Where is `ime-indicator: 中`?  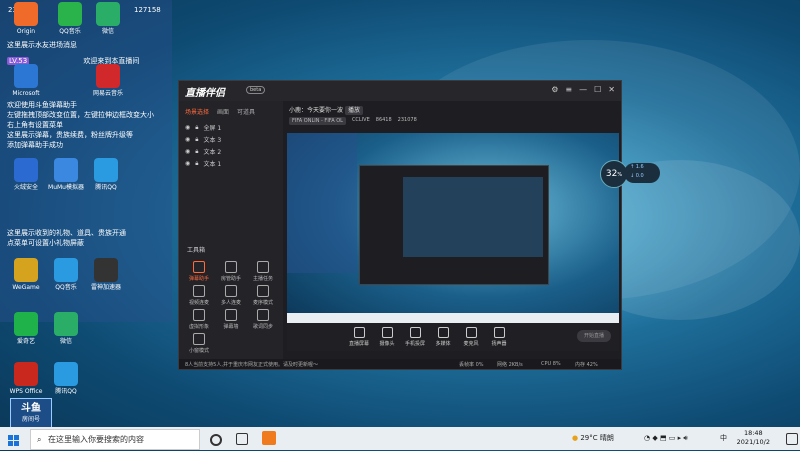 ime-indicator: 中 is located at coordinates (723, 438).